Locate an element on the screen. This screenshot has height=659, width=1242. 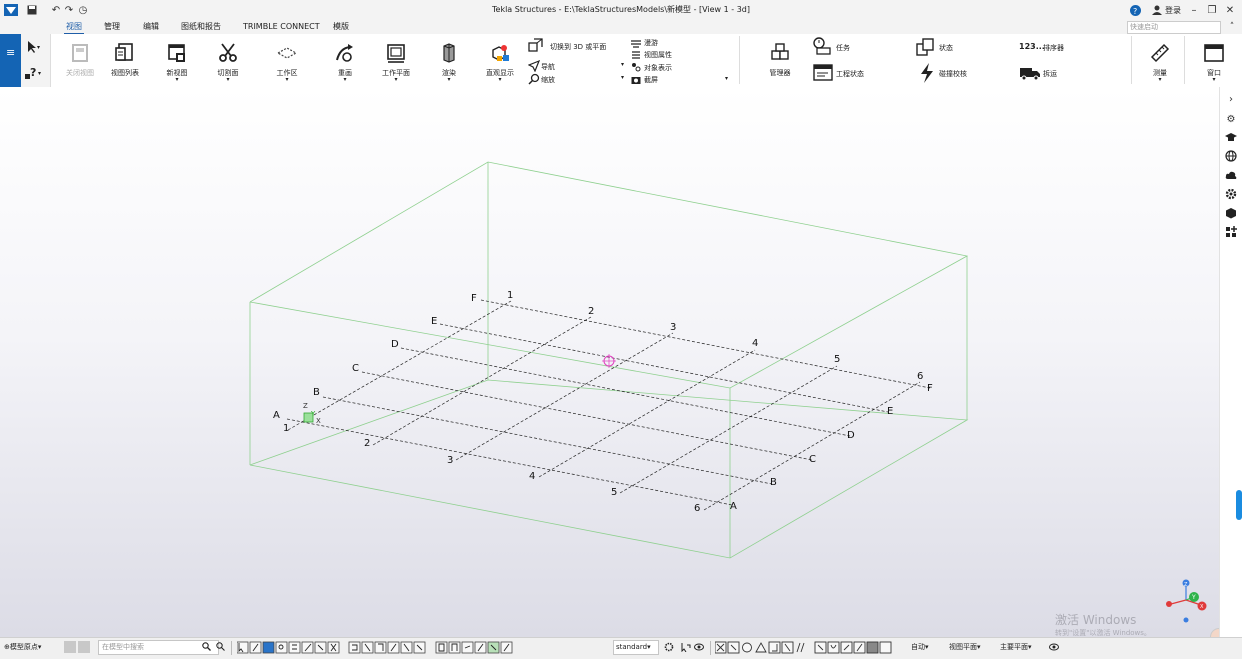
object-representation-button: 对象表示 is located at coordinates (658, 68).